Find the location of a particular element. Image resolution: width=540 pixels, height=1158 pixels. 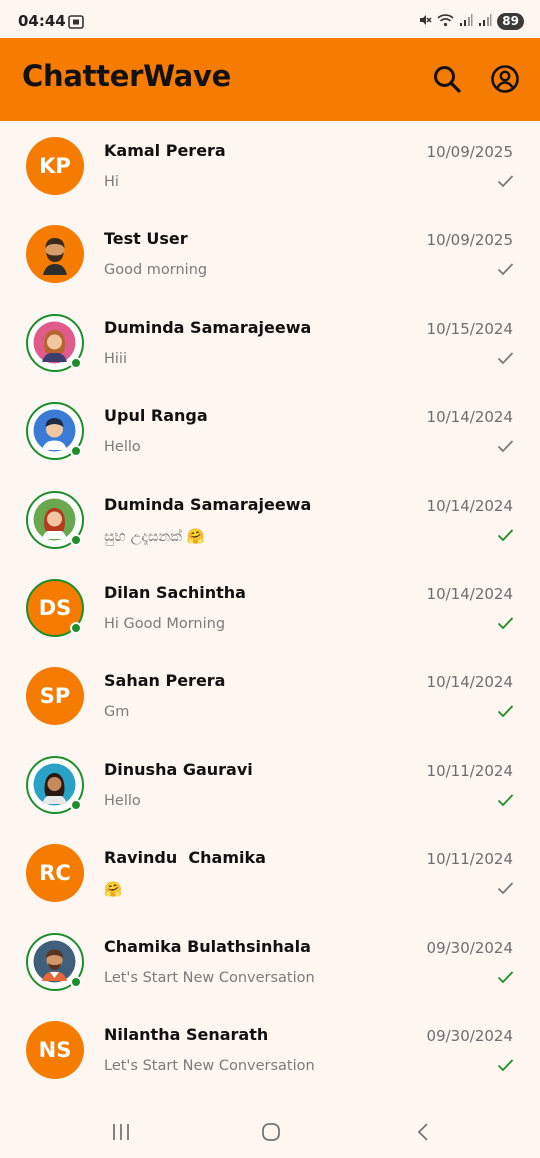

home-icon is located at coordinates (271, 1134).